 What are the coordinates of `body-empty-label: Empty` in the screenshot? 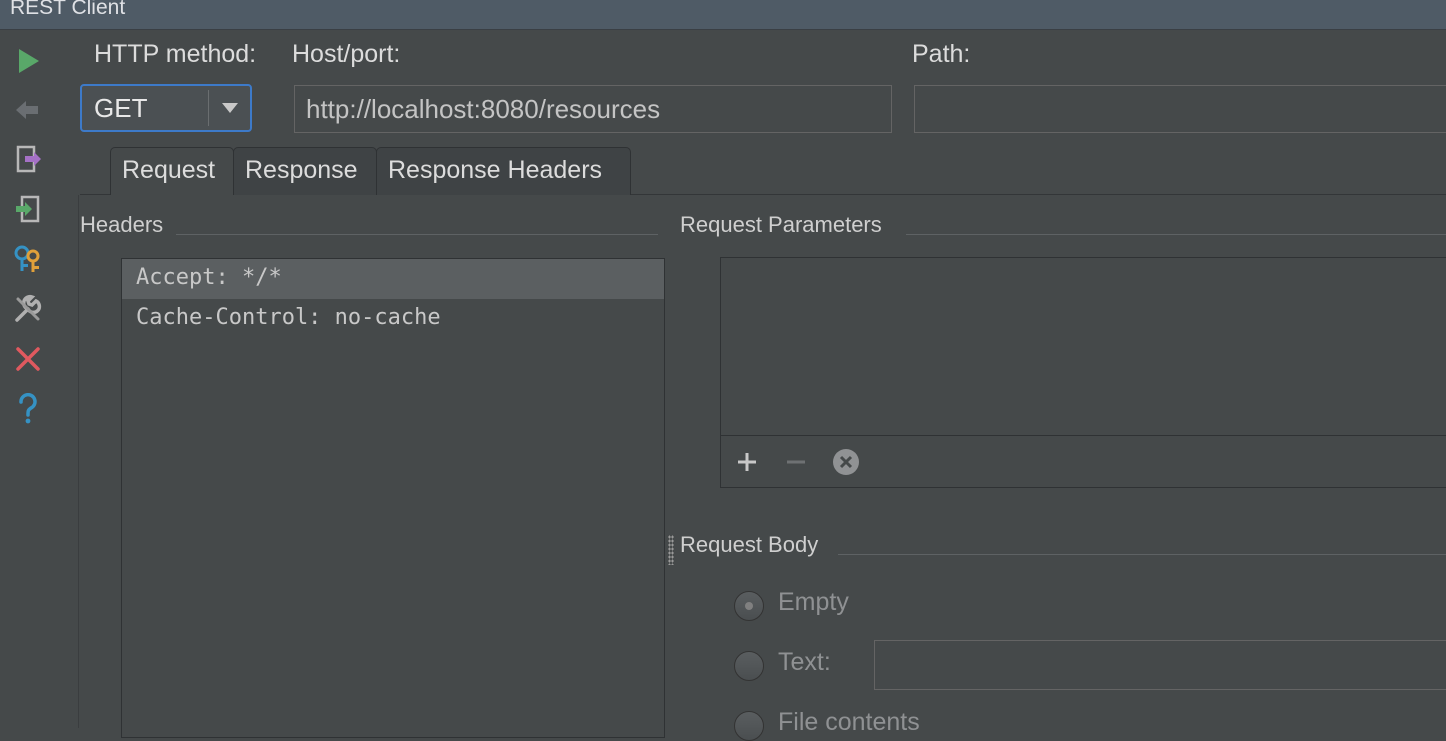 It's located at (813, 602).